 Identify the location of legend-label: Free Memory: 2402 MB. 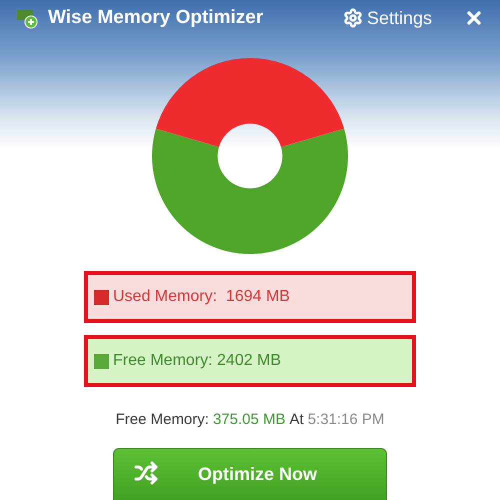
(197, 361).